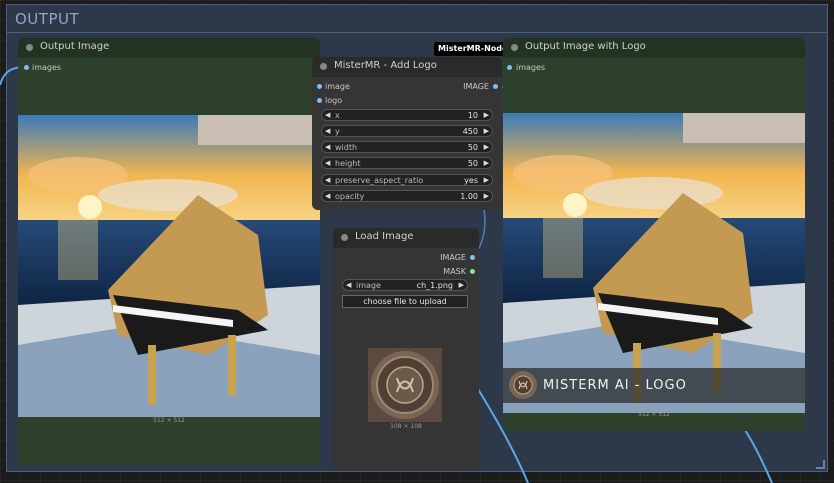 Image resolution: width=834 pixels, height=483 pixels. Describe the element at coordinates (75, 46) in the screenshot. I see `node-title: Output Image` at that location.